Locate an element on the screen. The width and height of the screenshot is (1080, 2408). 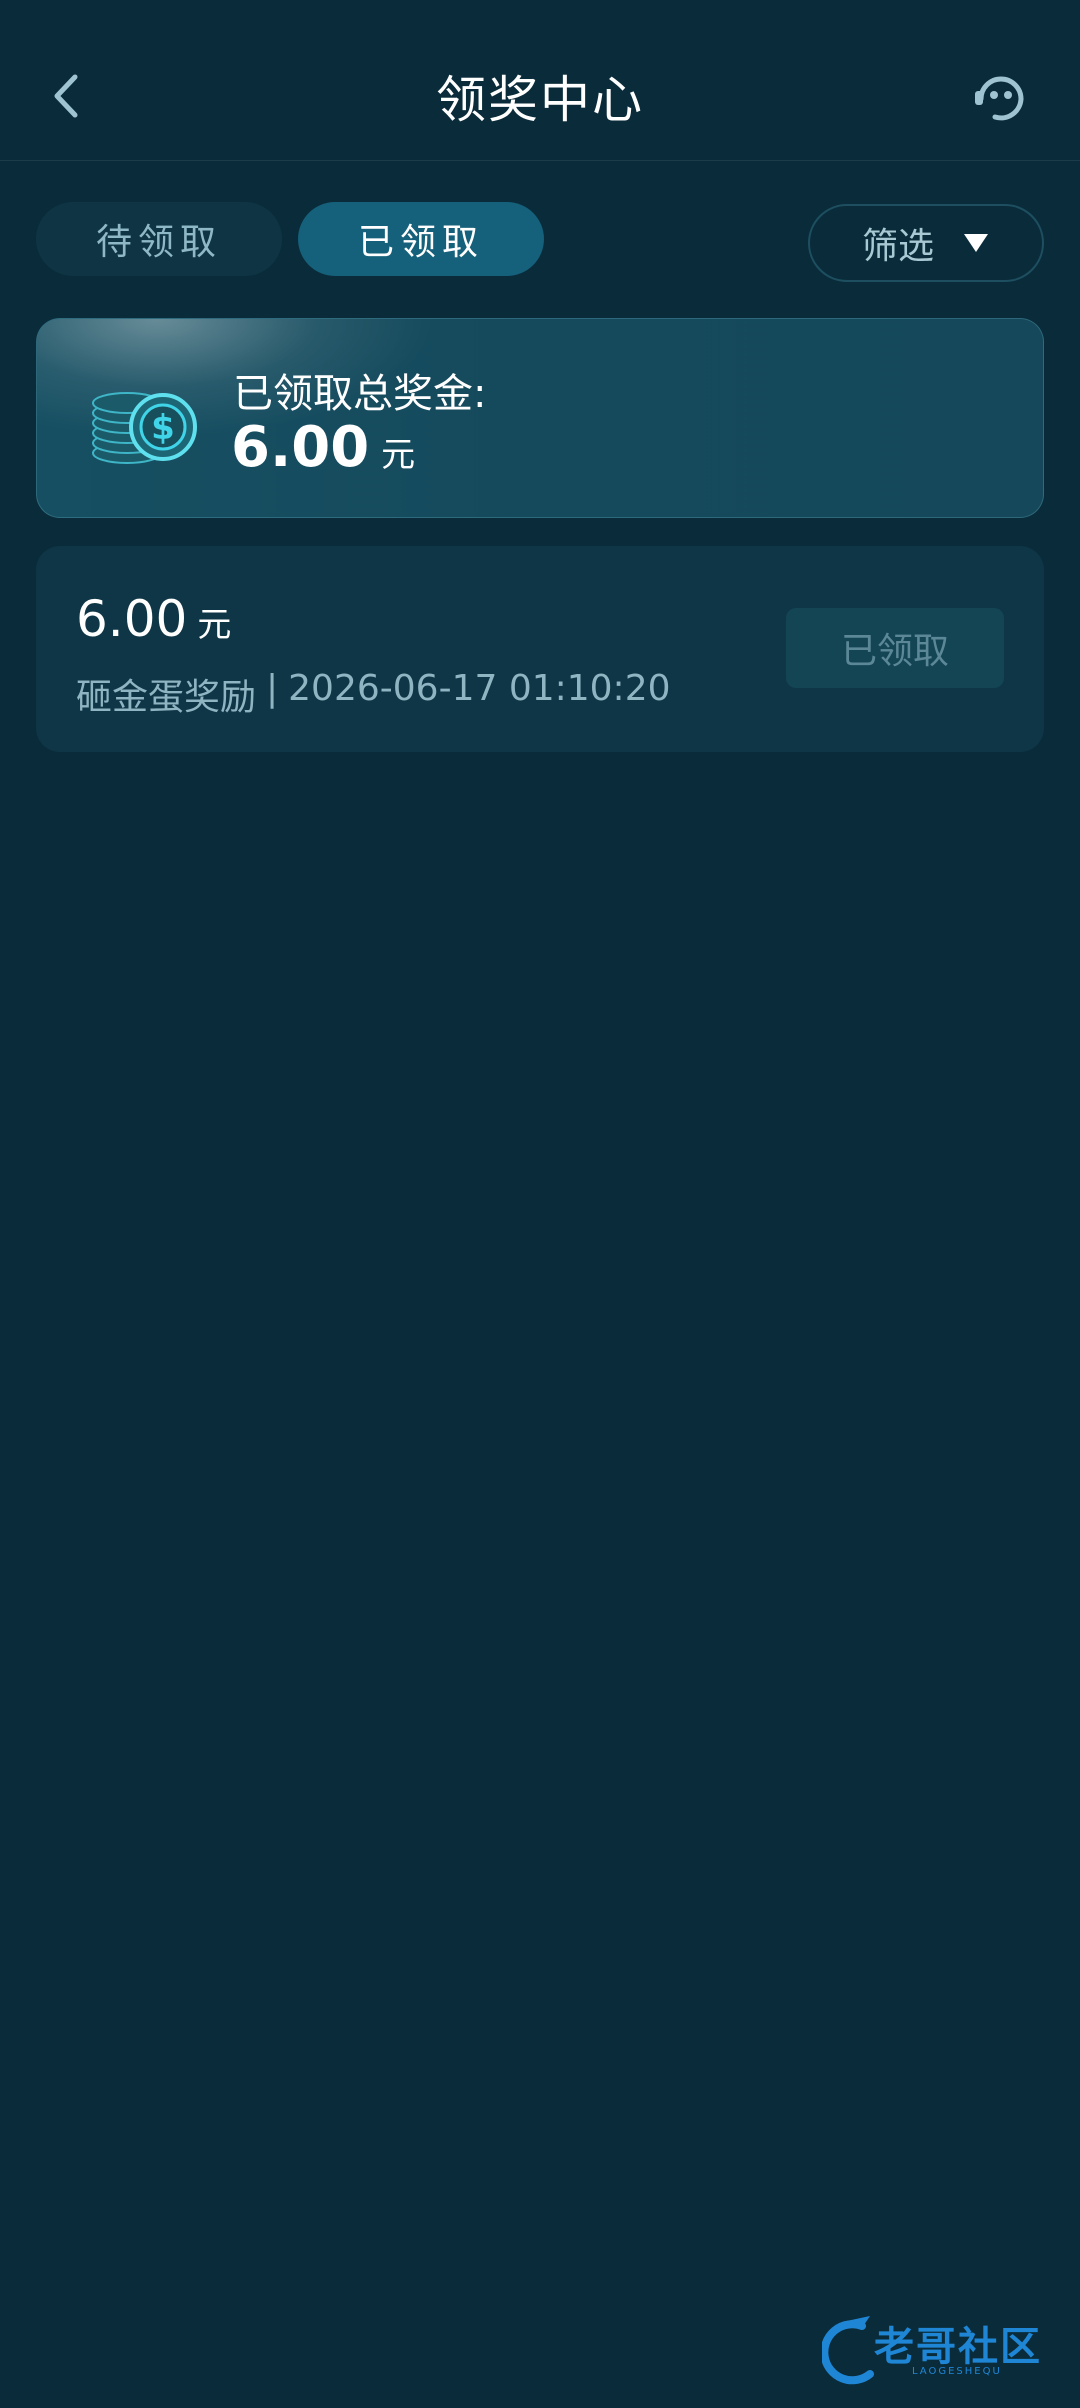
watermark-subtext: LAOGESHEQU is located at coordinates (957, 2371).